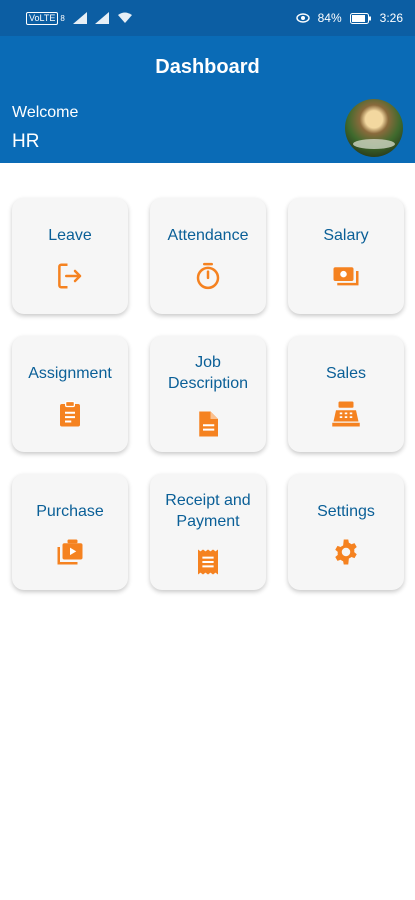 This screenshot has width=415, height=900. I want to click on tile-label: Leave, so click(70, 235).